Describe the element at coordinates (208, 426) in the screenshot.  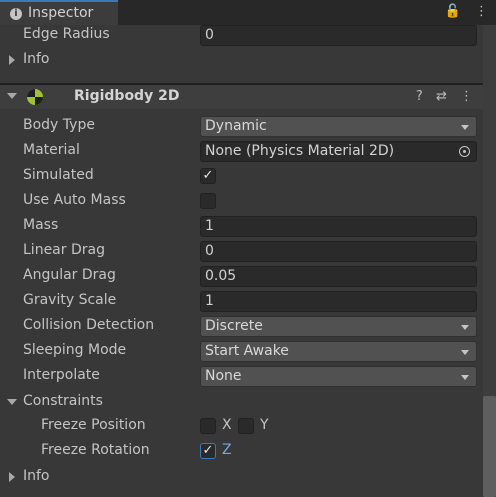
I see `freeze-position-x-checkbox` at that location.